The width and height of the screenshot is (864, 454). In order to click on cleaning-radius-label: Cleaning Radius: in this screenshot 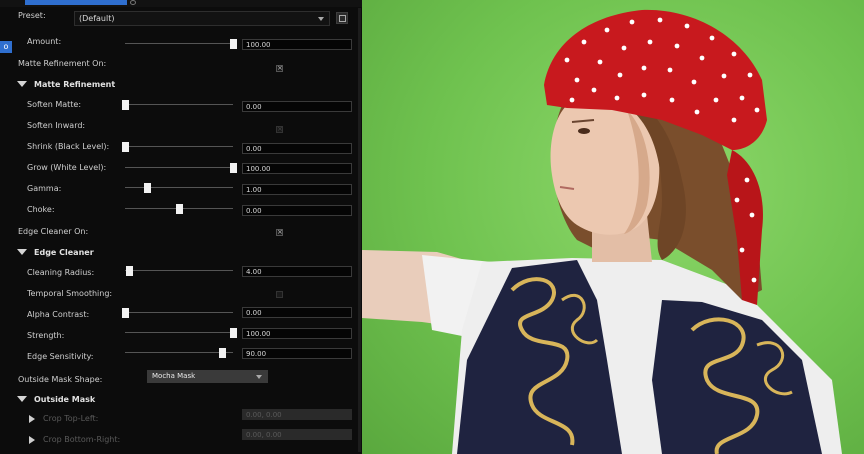, I will do `click(61, 272)`.